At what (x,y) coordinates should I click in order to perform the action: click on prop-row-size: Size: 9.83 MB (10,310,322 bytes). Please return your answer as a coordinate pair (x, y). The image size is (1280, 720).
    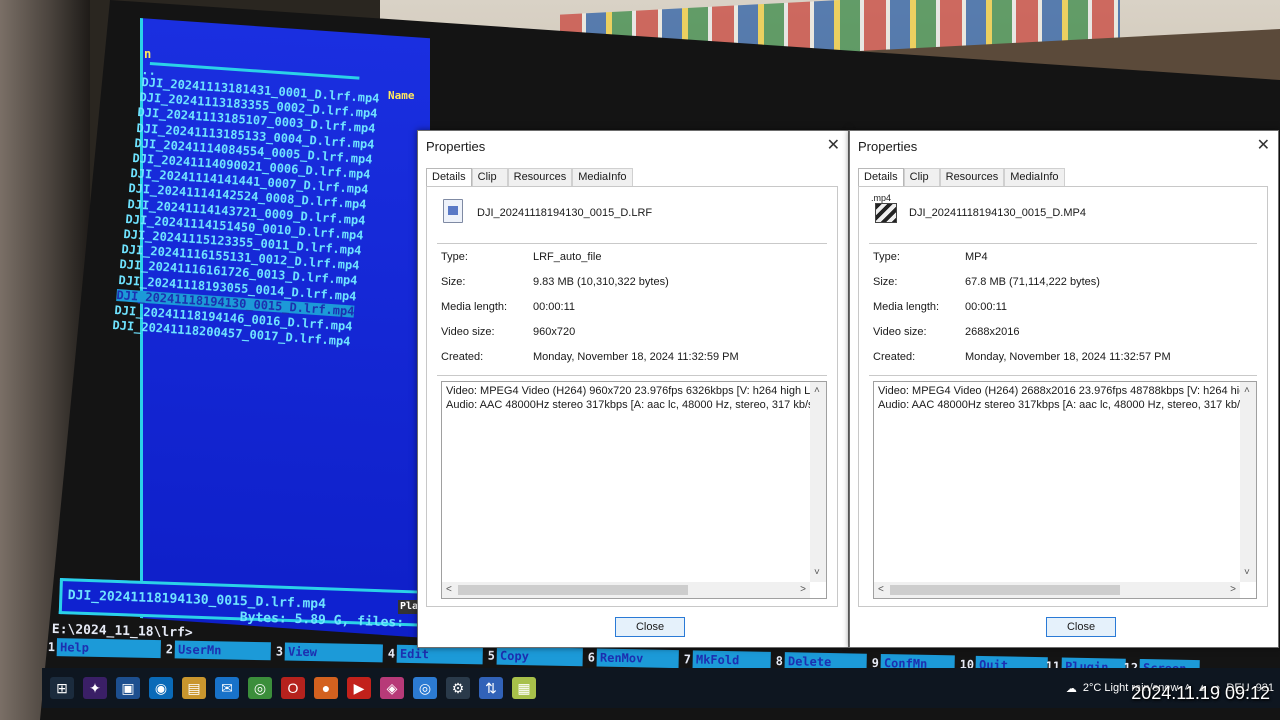
    Looking at the image, I should click on (555, 282).